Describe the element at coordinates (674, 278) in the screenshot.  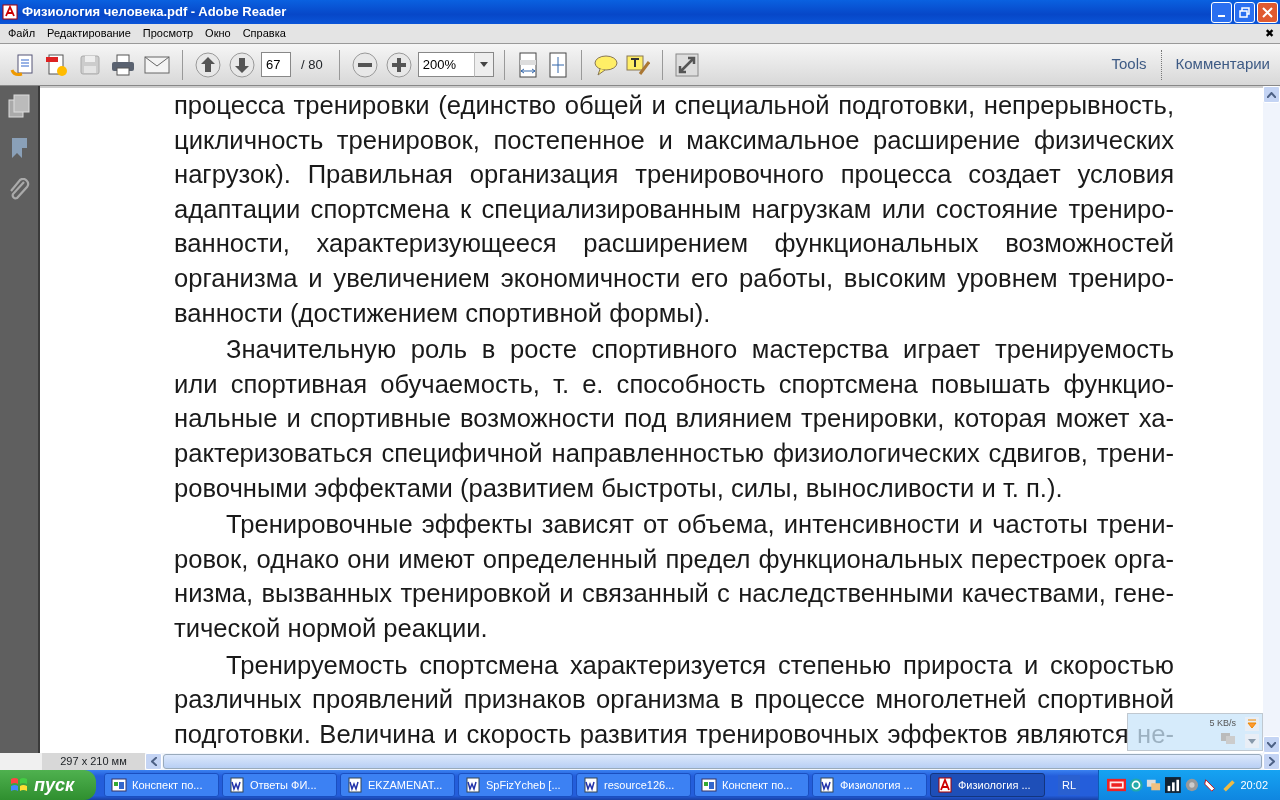
I see `text-line: организма и увеличением экономичности его работы, высоким уровнем трениро-` at that location.